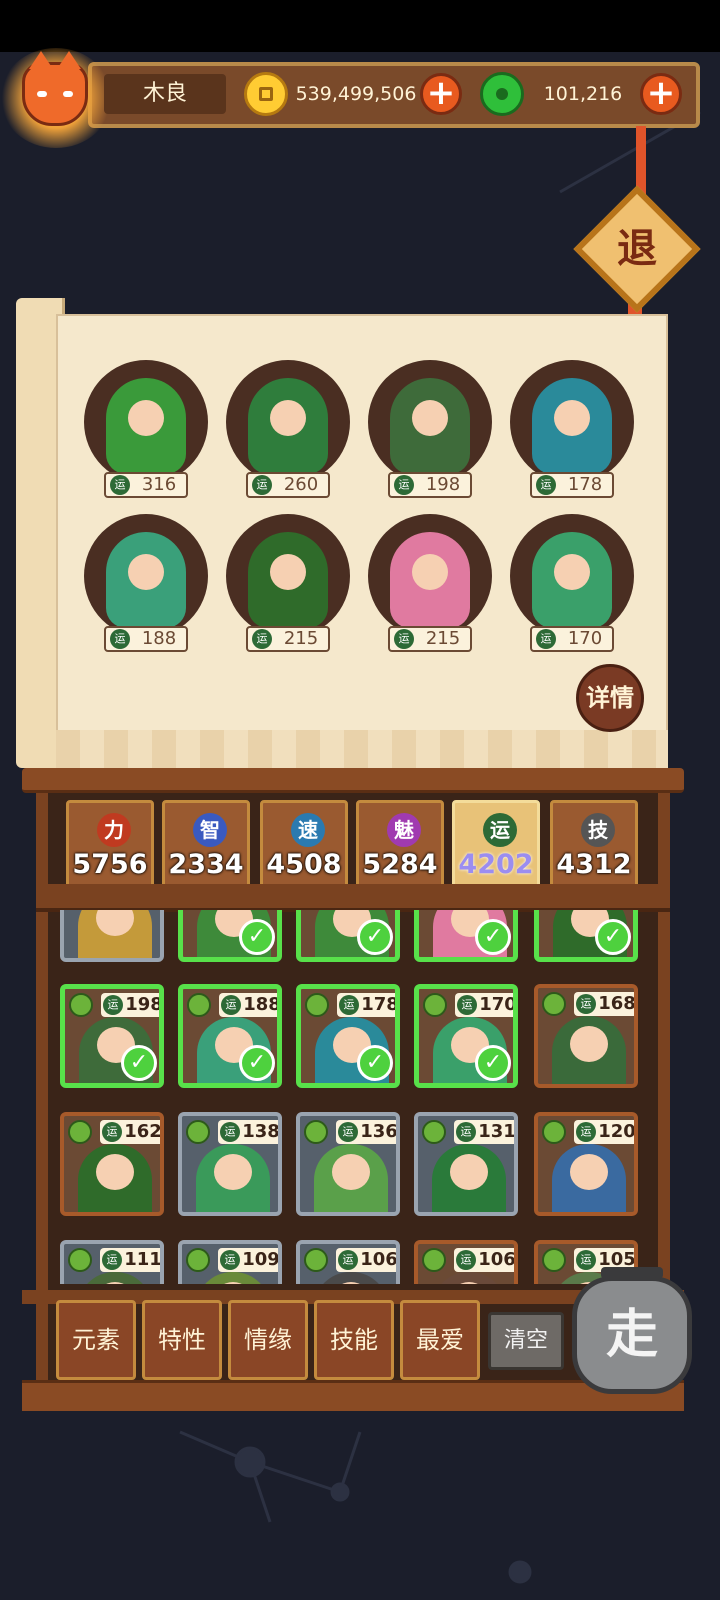  What do you see at coordinates (261, 1131) in the screenshot?
I see `luck-value: 138` at bounding box center [261, 1131].